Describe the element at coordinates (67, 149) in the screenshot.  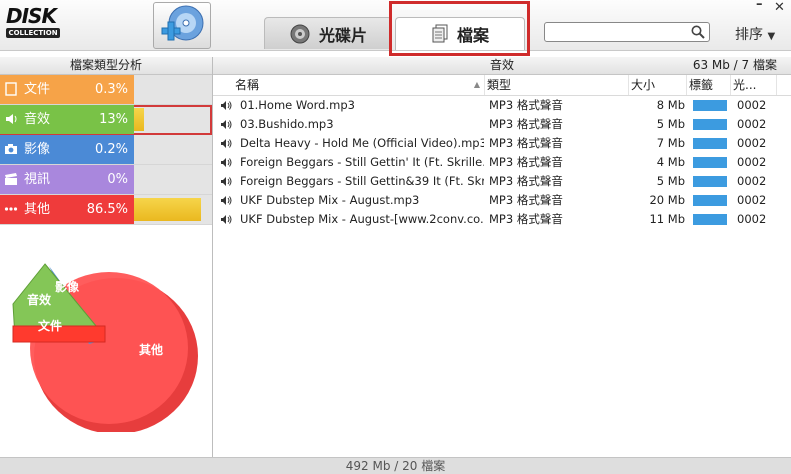
I see `category-label: 影像 0.2%` at that location.